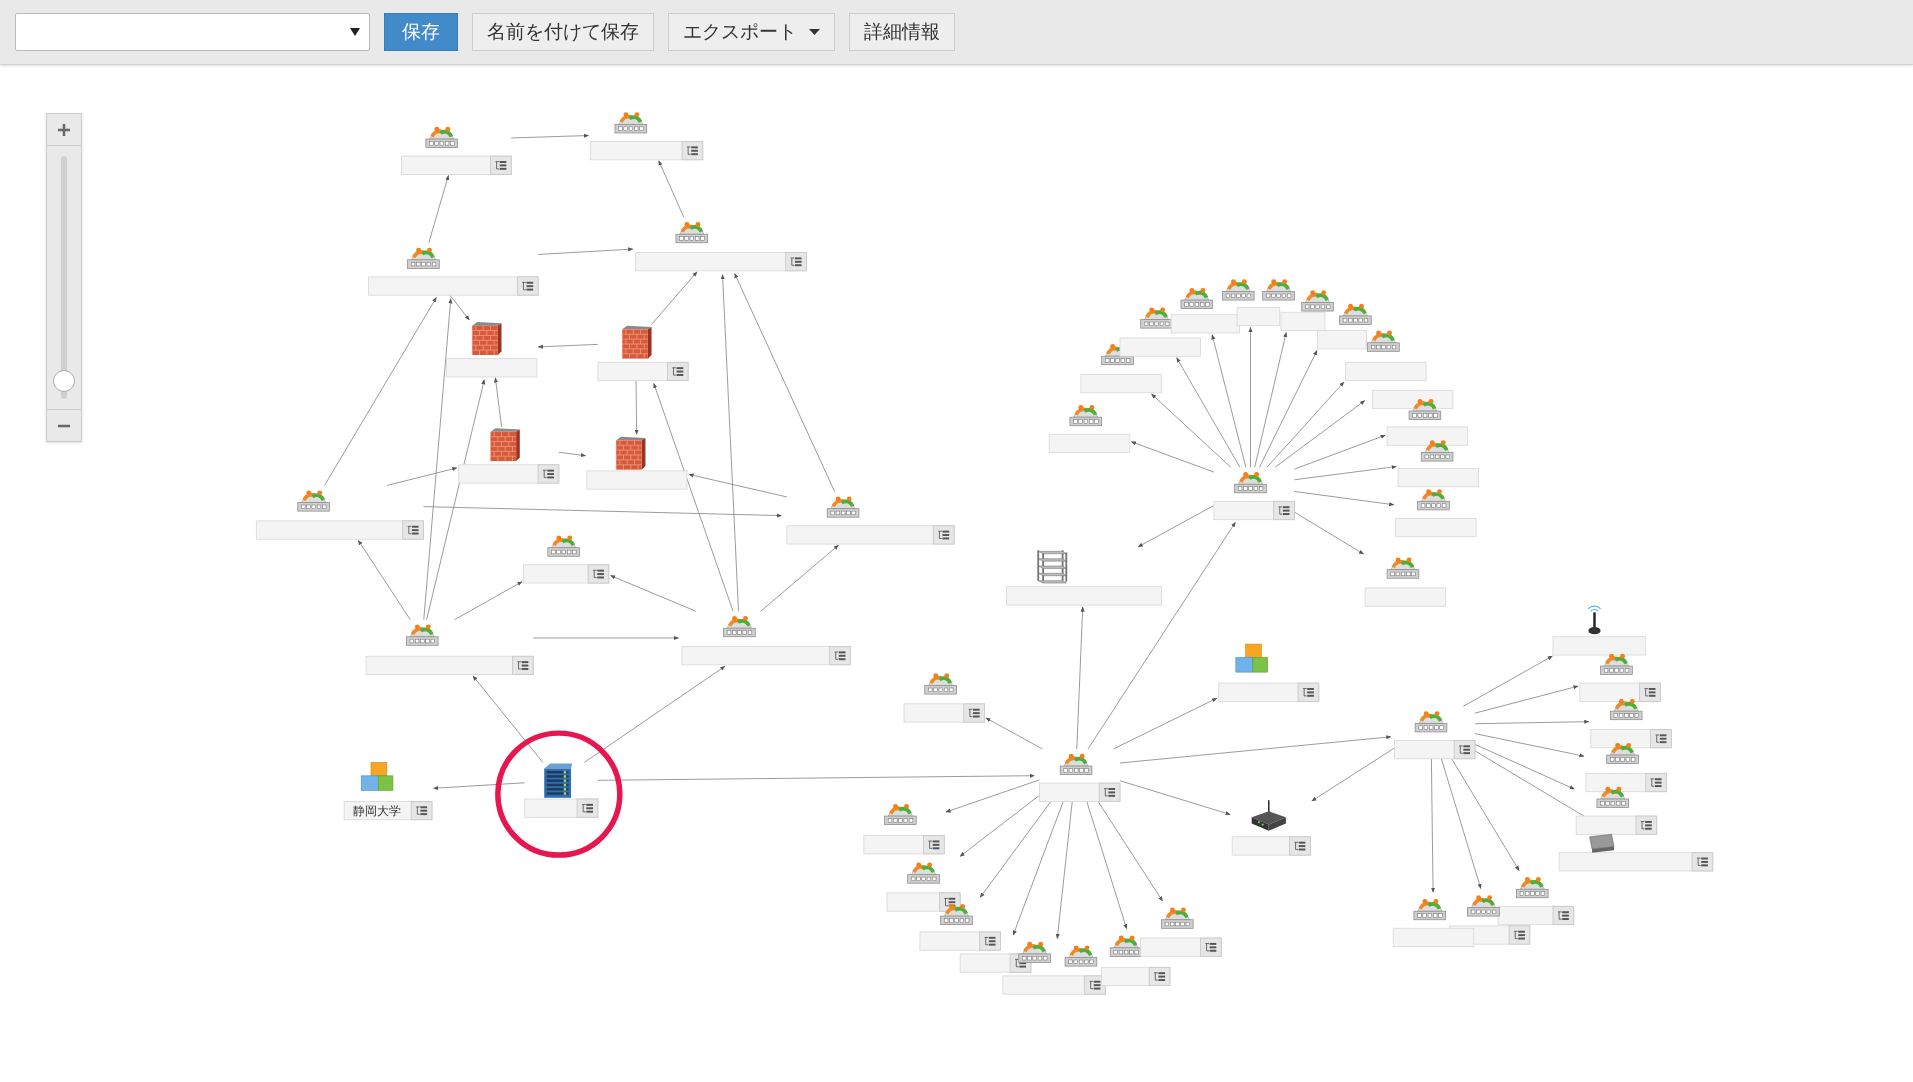 Image resolution: width=1913 pixels, height=1082 pixels. Describe the element at coordinates (563, 32) in the screenshot. I see `toolbar-button: 名前を付けて保存` at that location.